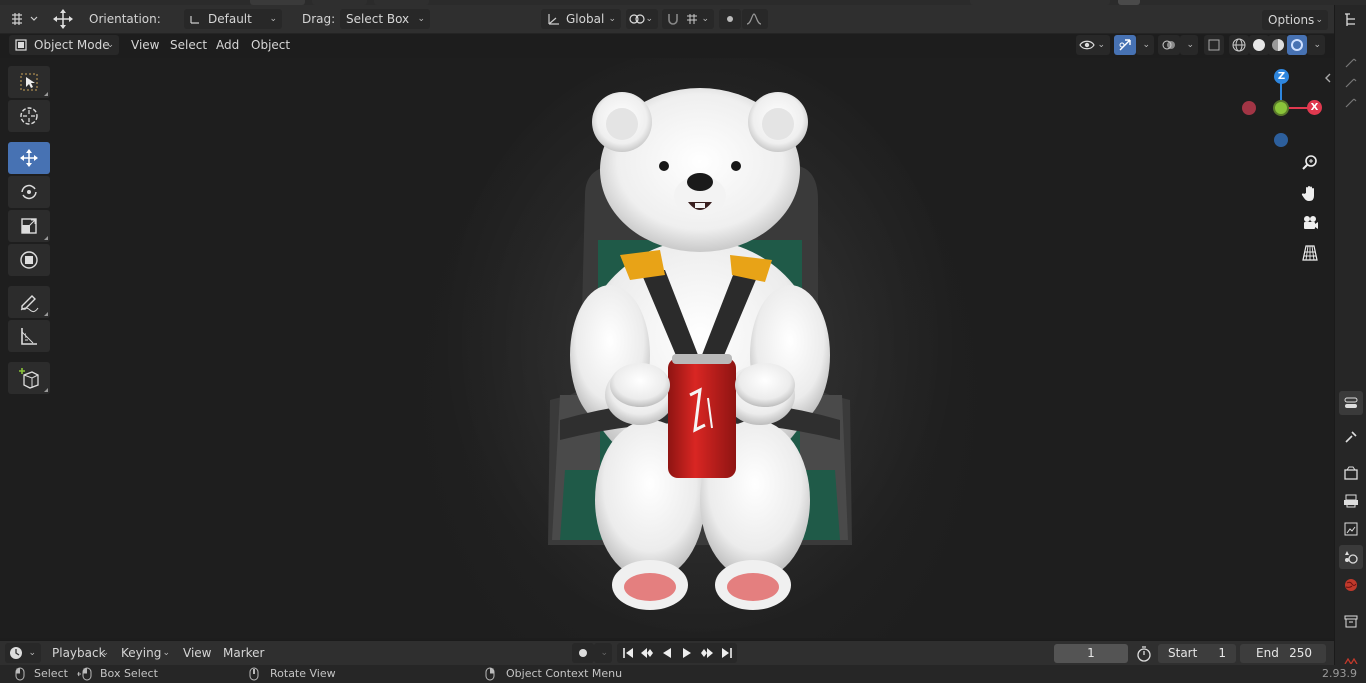 Image resolution: width=1366 pixels, height=683 pixels. Describe the element at coordinates (1351, 585) in the screenshot. I see `world-properties-tab` at that location.